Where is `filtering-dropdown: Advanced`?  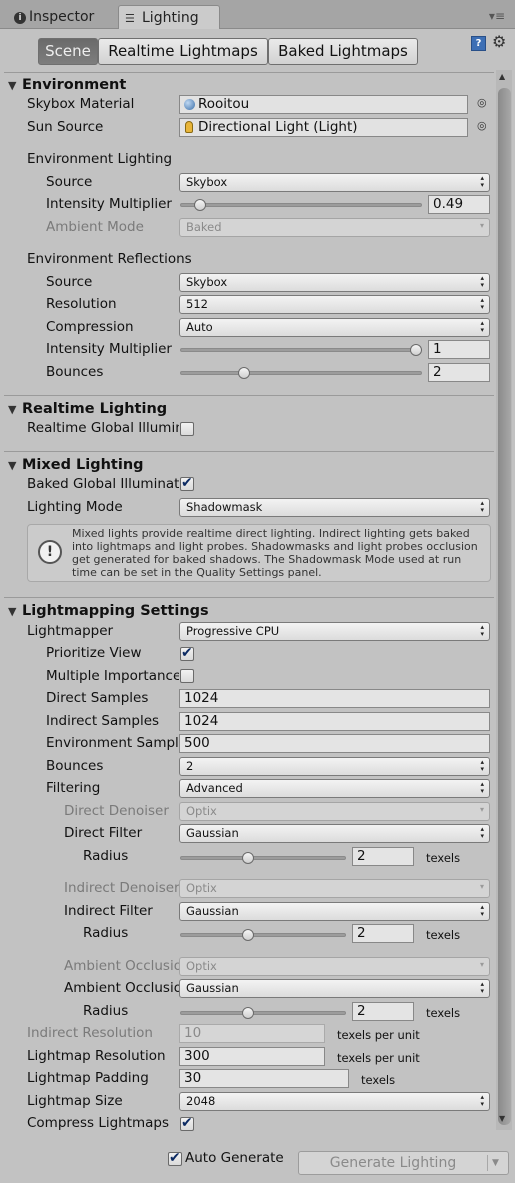 filtering-dropdown: Advanced is located at coordinates (334, 788).